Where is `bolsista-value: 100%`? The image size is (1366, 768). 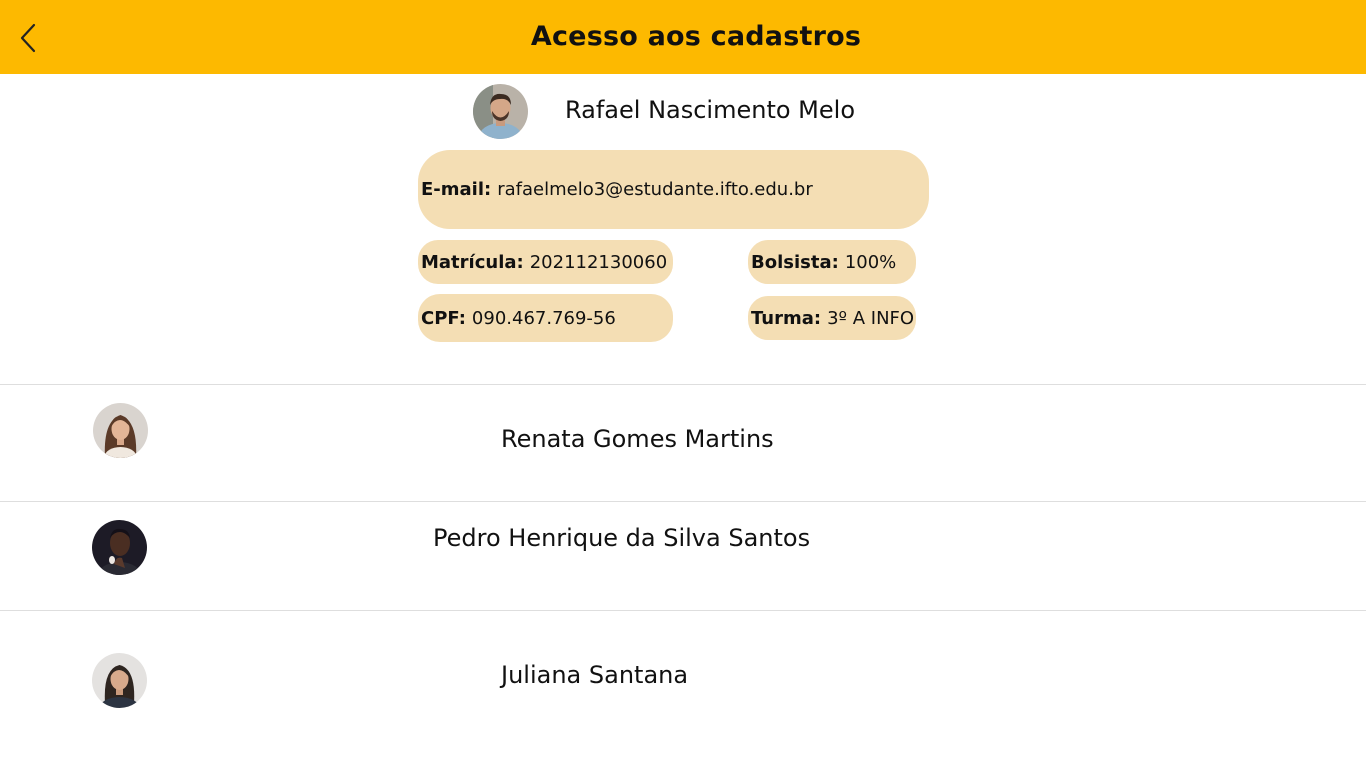
bolsista-value: 100% is located at coordinates (870, 262).